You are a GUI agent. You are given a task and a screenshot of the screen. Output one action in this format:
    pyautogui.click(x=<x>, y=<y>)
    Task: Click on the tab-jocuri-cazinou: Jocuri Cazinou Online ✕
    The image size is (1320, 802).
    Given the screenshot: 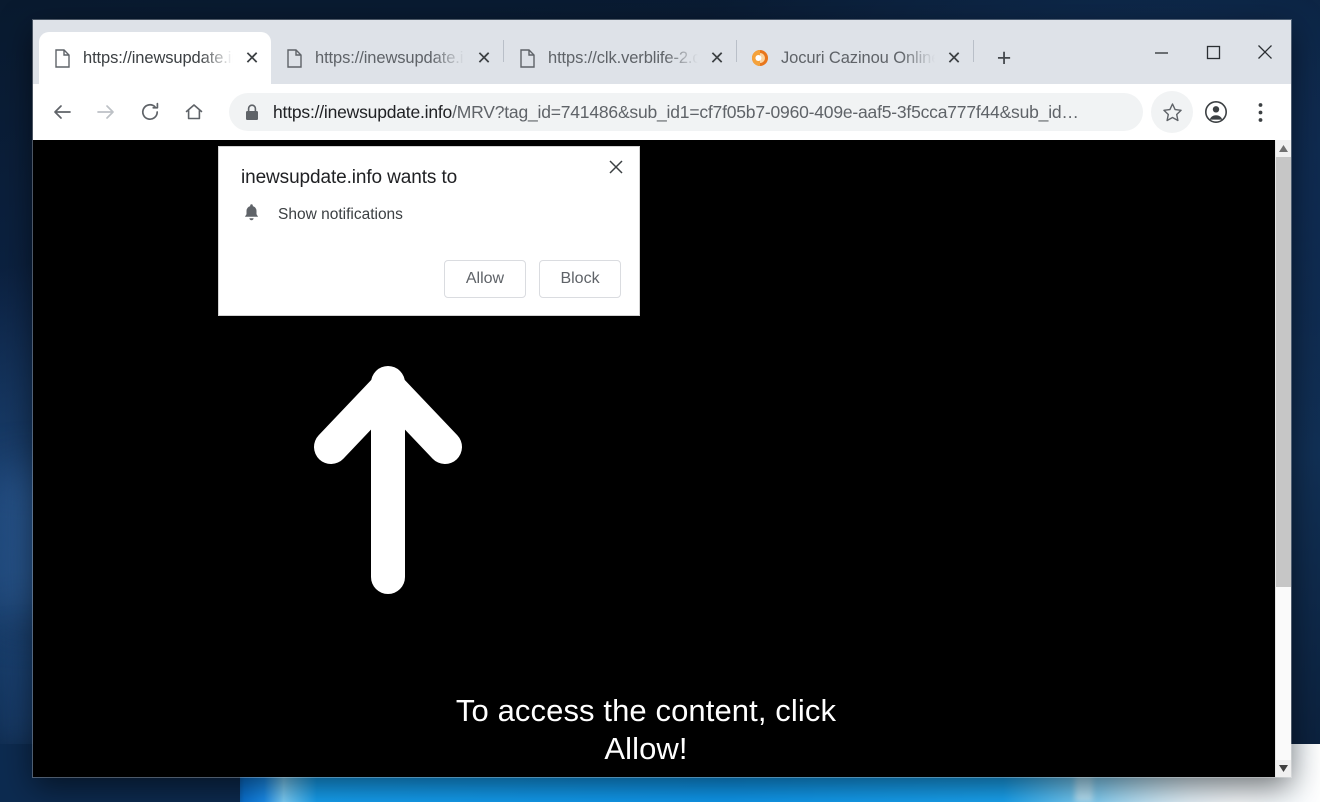 What is the action you would take?
    pyautogui.click(x=855, y=58)
    